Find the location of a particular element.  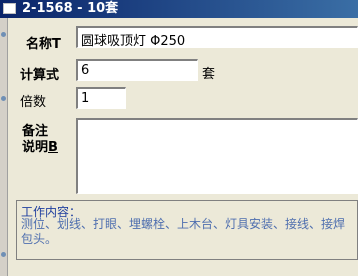

left-edge-strip is located at coordinates (4, 147).